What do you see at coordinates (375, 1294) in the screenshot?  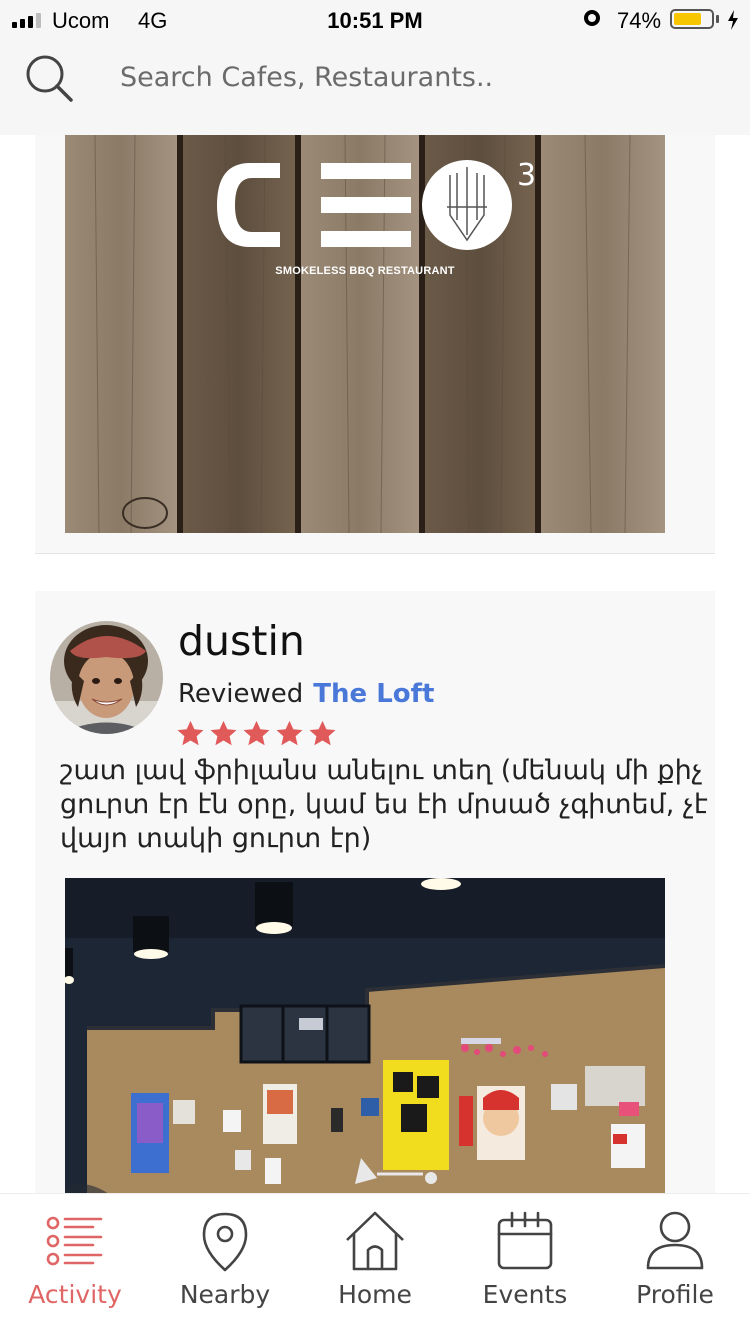 I see `tab-label: Home` at bounding box center [375, 1294].